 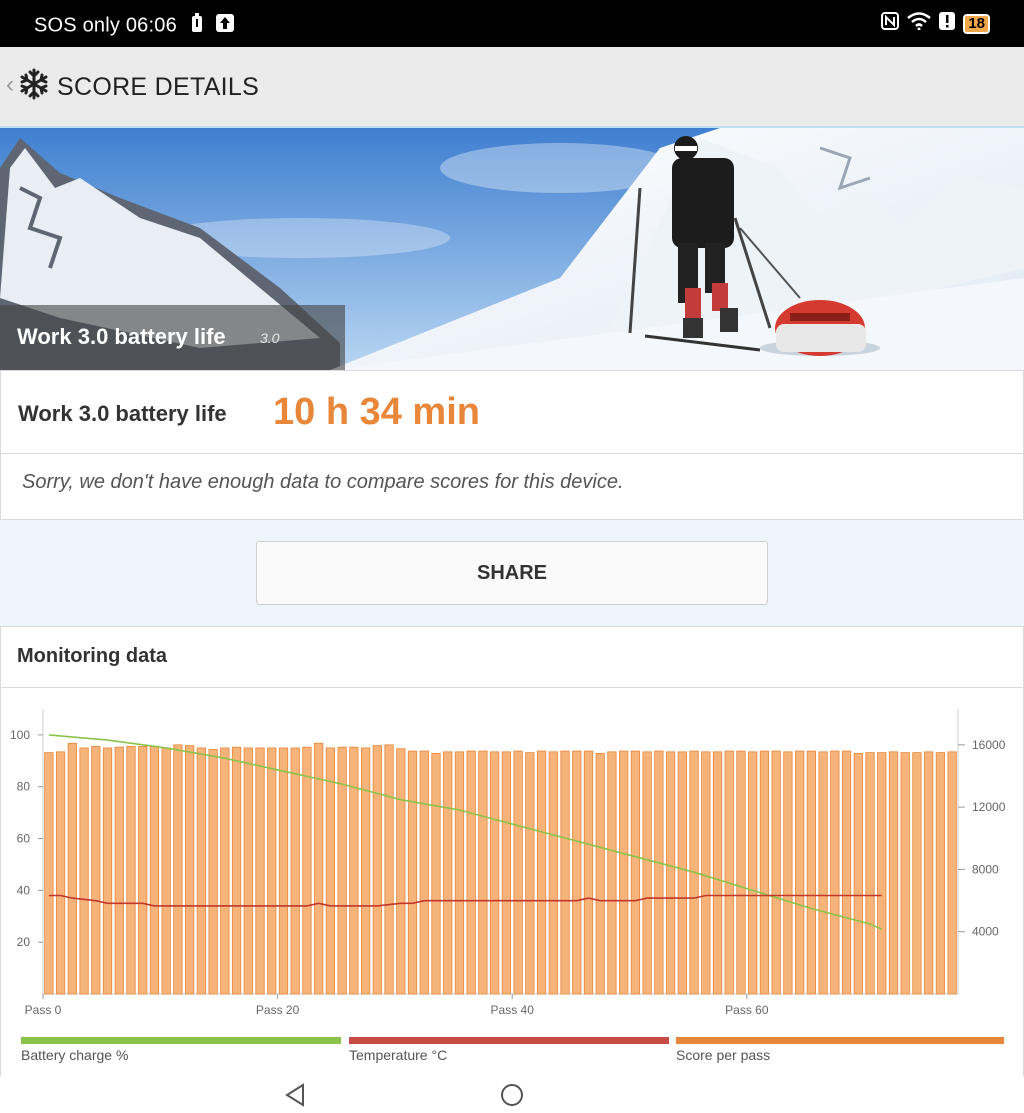 I want to click on x-tick-label: Pass 60, so click(x=747, y=1010).